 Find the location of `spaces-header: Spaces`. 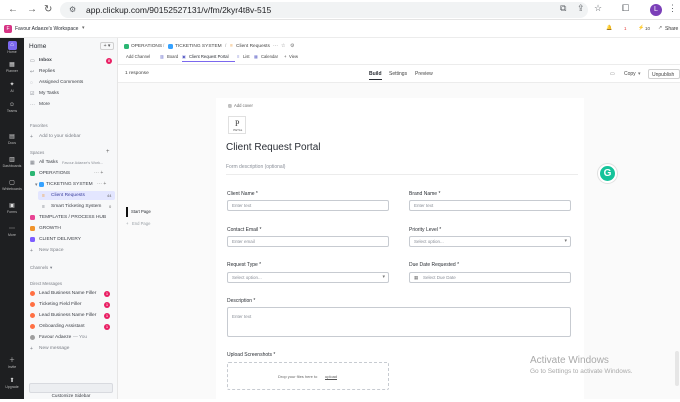

spaces-header: Spaces is located at coordinates (37, 153).